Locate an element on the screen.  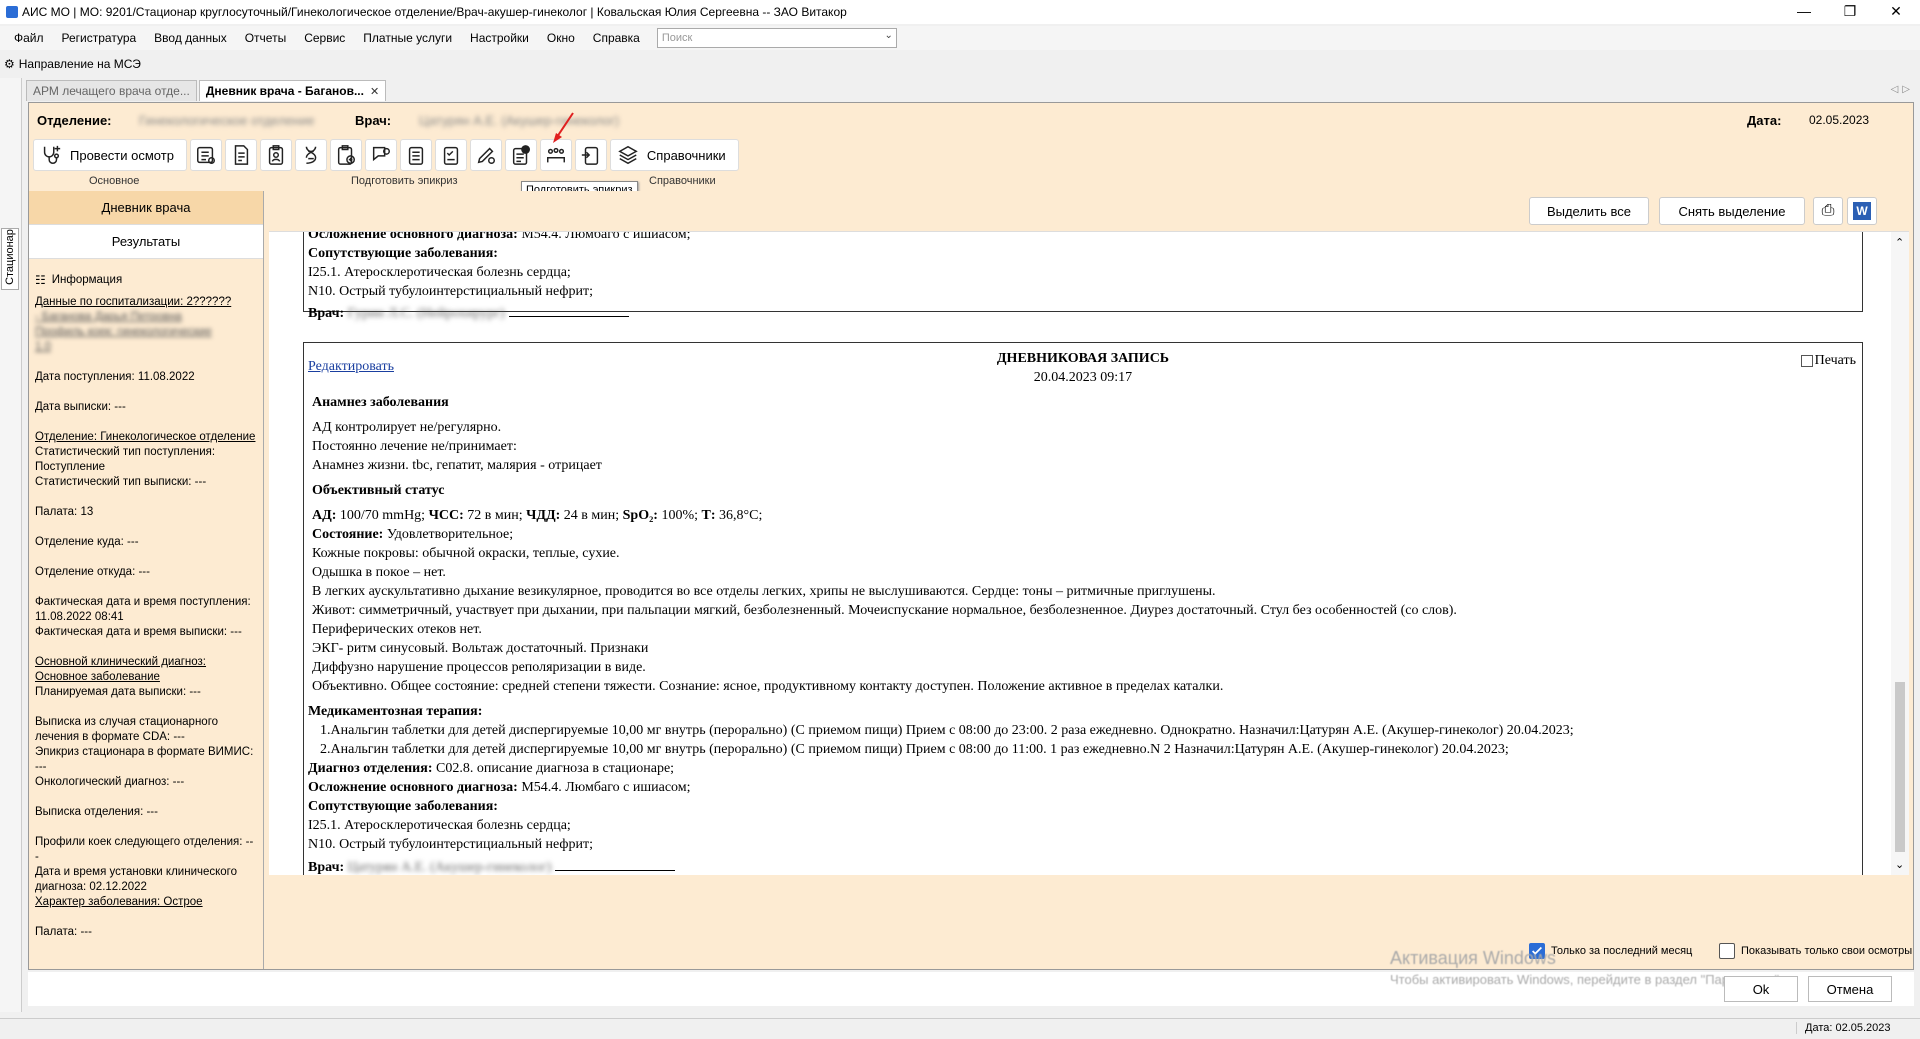
pen-icon is located at coordinates (486, 155).